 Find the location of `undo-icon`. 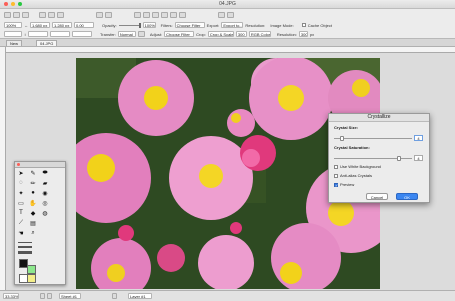

undo-icon is located at coordinates (99, 15).